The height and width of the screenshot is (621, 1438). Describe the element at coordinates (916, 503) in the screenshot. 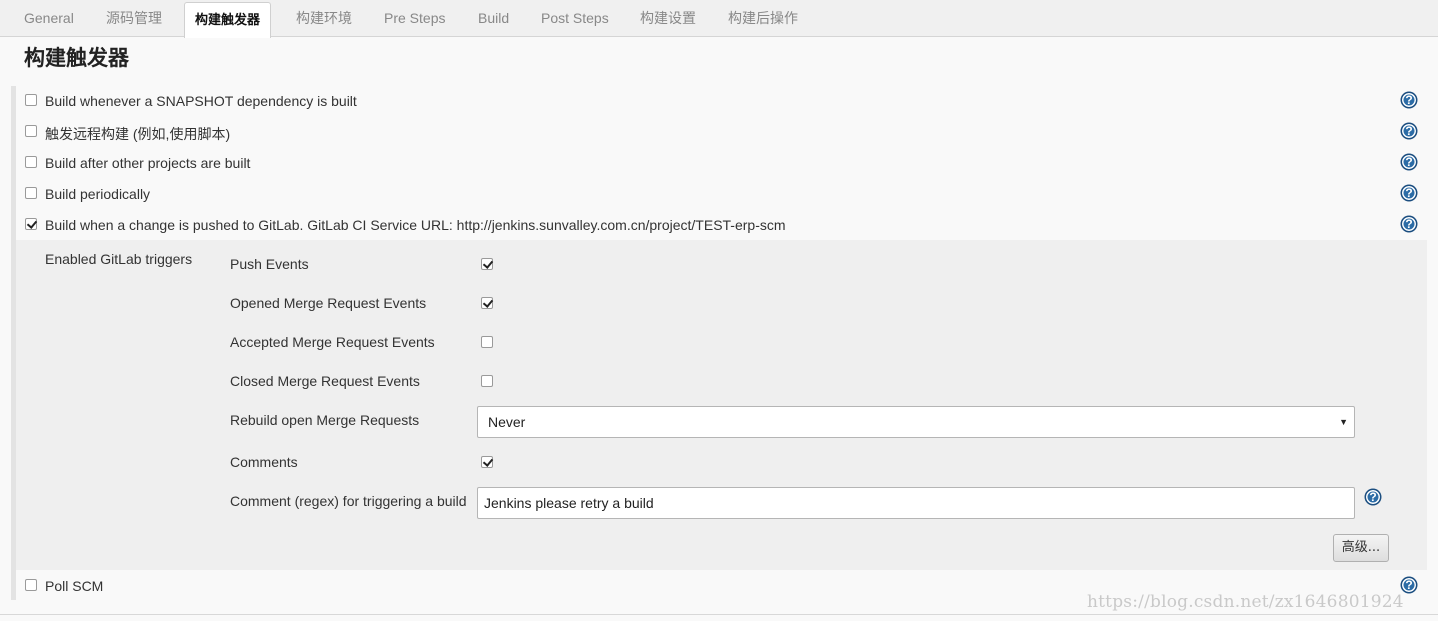

I see `comment-regex-input` at that location.